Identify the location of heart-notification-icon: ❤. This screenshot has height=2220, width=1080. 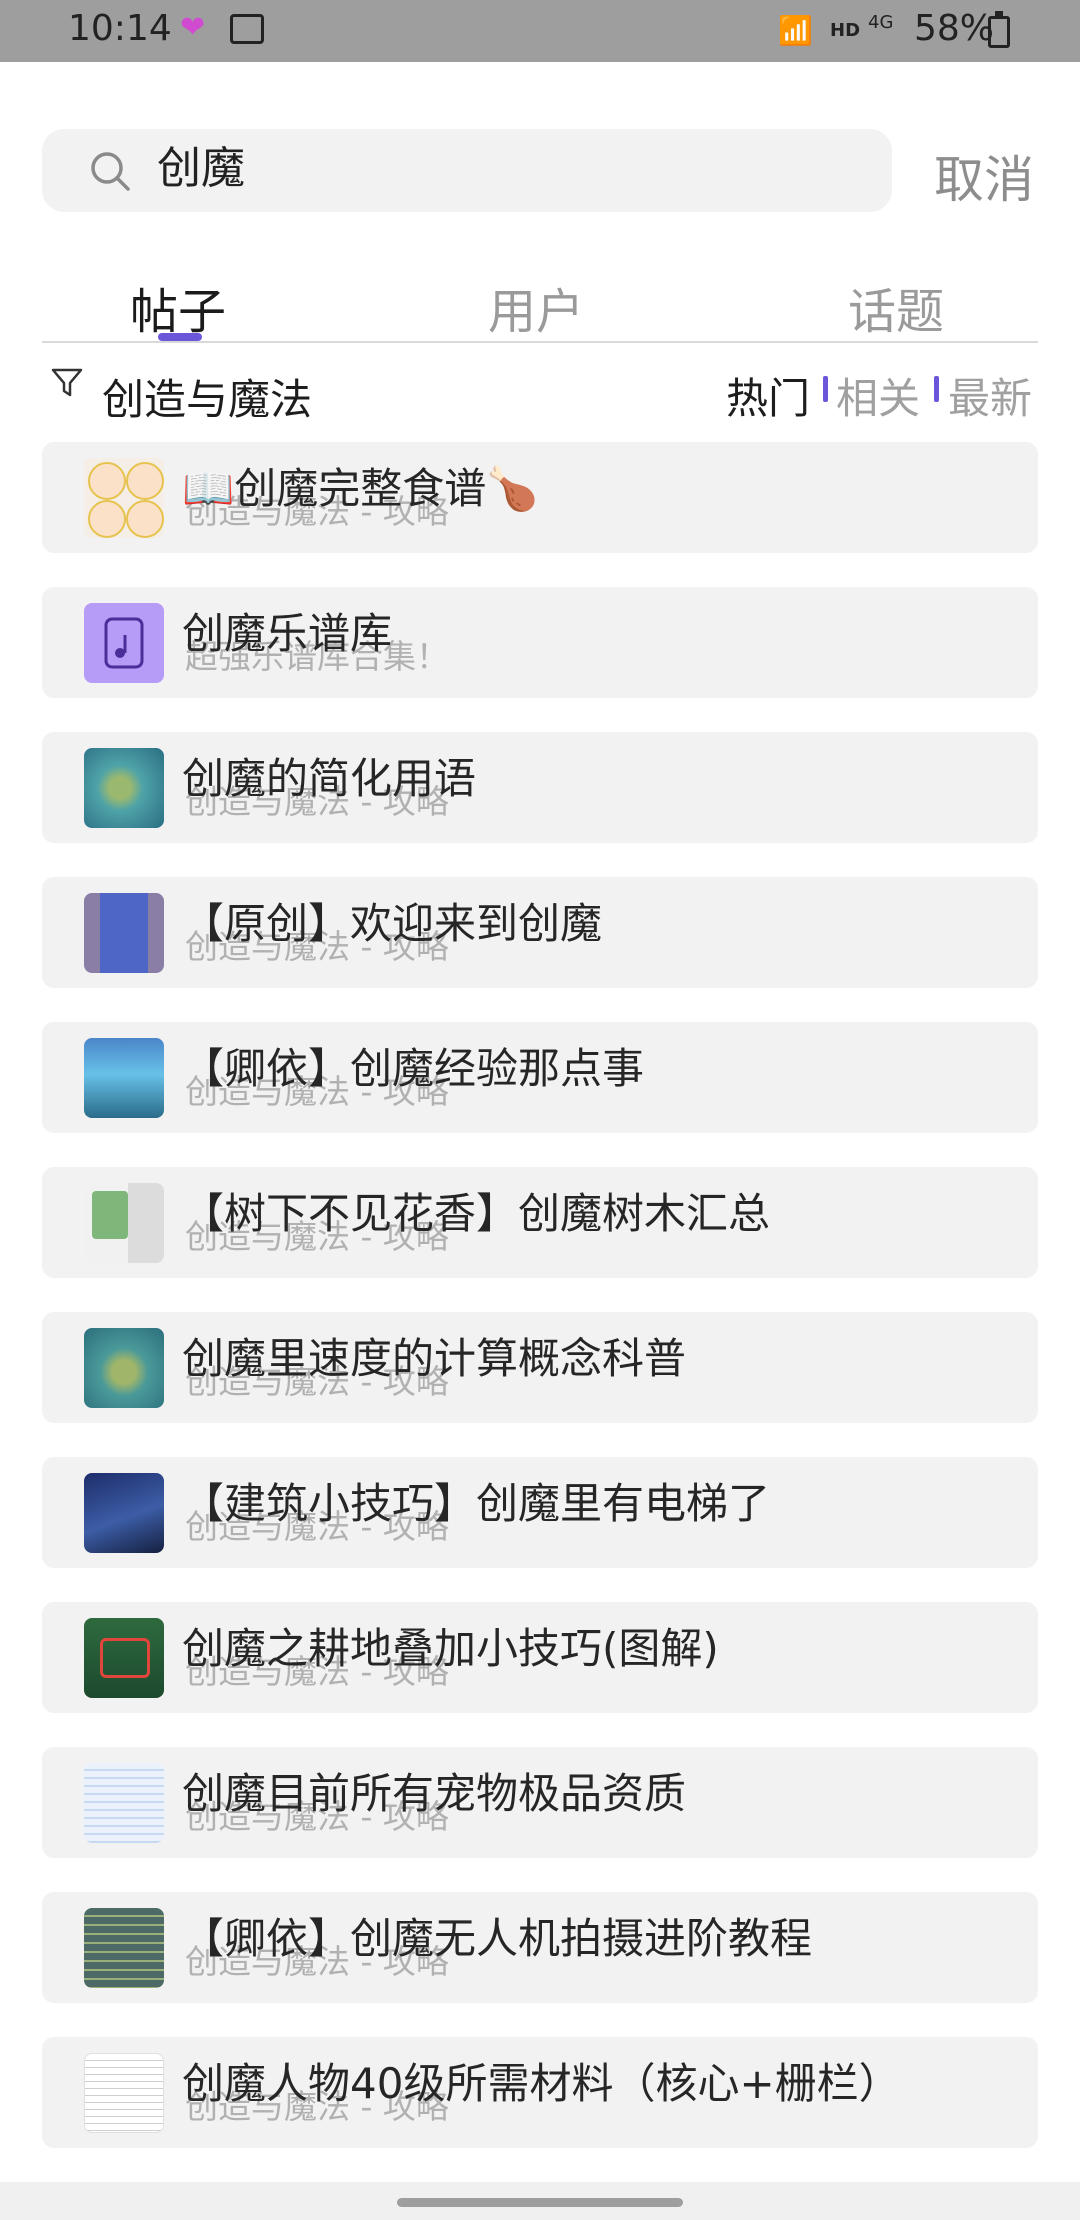
(193, 27).